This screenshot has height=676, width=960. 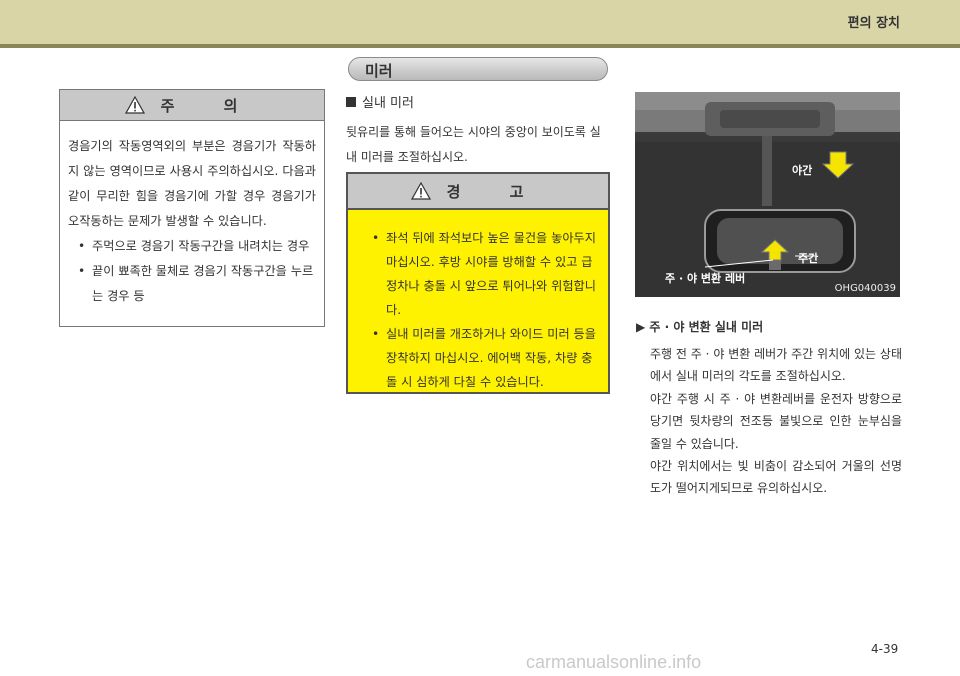 I want to click on mirror-photo: 야간 주간 주 · 야 변환 레버 OHG040039, so click(x=767, y=194).